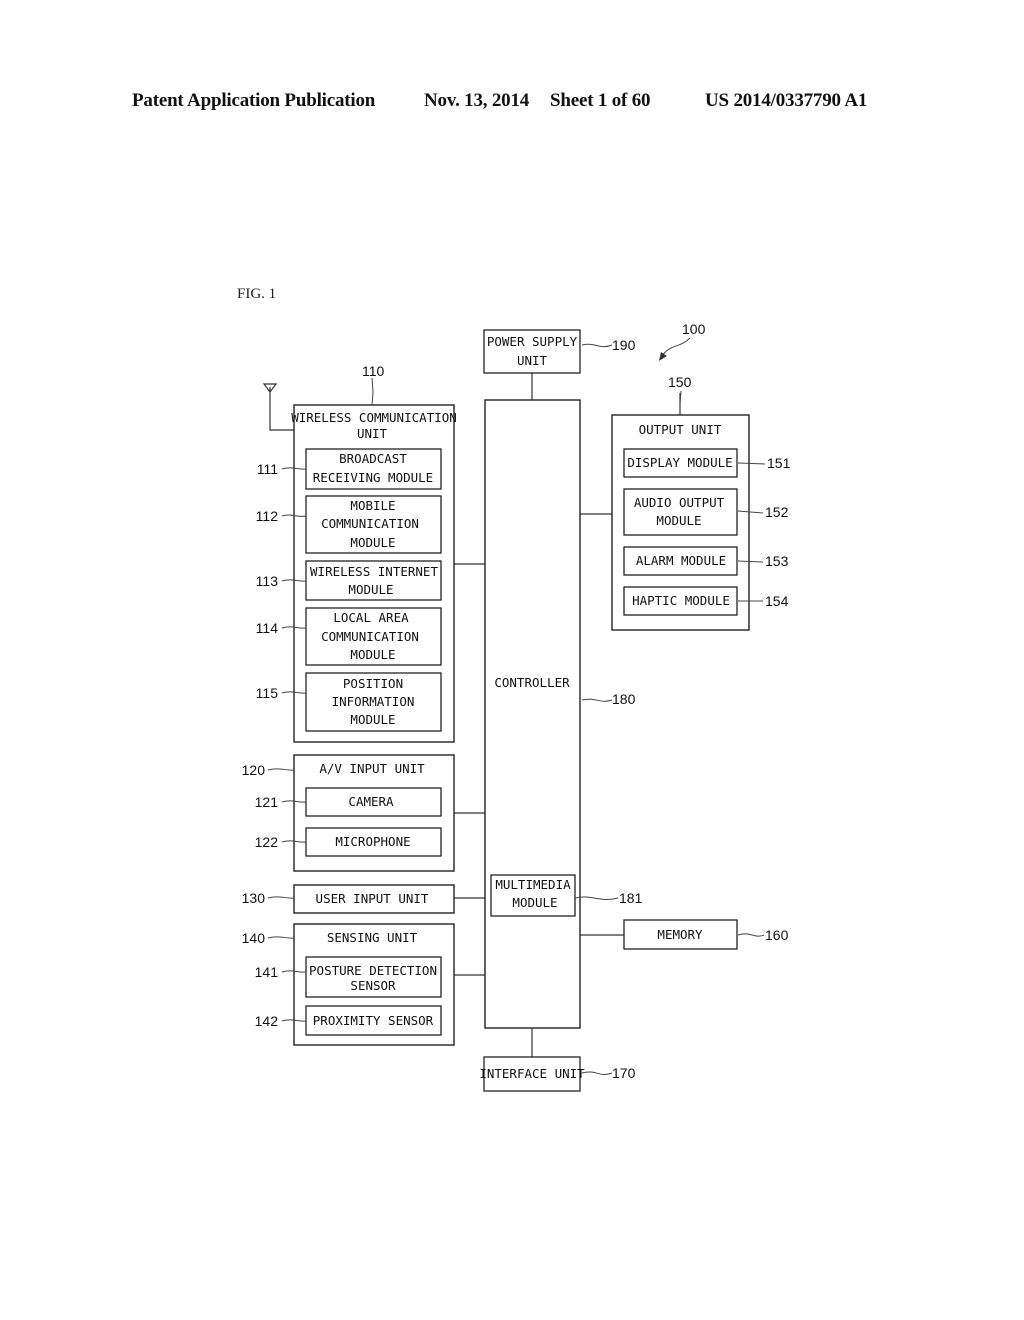 This screenshot has height=1320, width=1024. Describe the element at coordinates (777, 601) in the screenshot. I see `ref-154: 154` at that location.